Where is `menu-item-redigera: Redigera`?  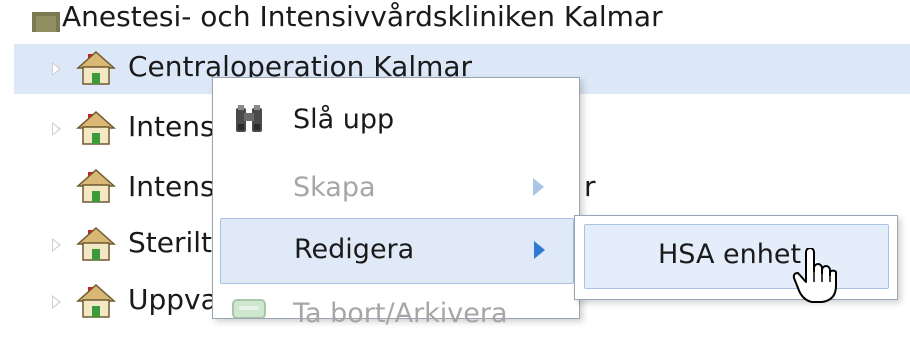
menu-item-redigera: Redigera is located at coordinates (397, 251).